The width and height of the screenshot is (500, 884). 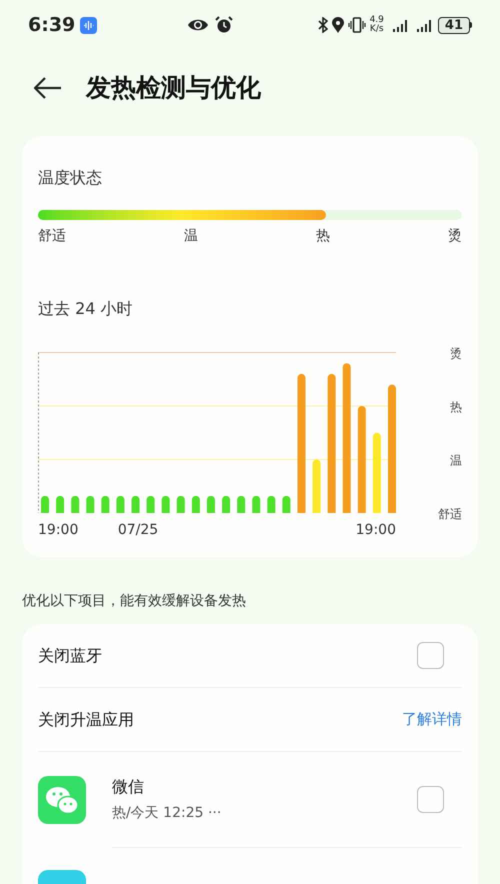 What do you see at coordinates (52, 25) in the screenshot?
I see `status-time: 6:39` at bounding box center [52, 25].